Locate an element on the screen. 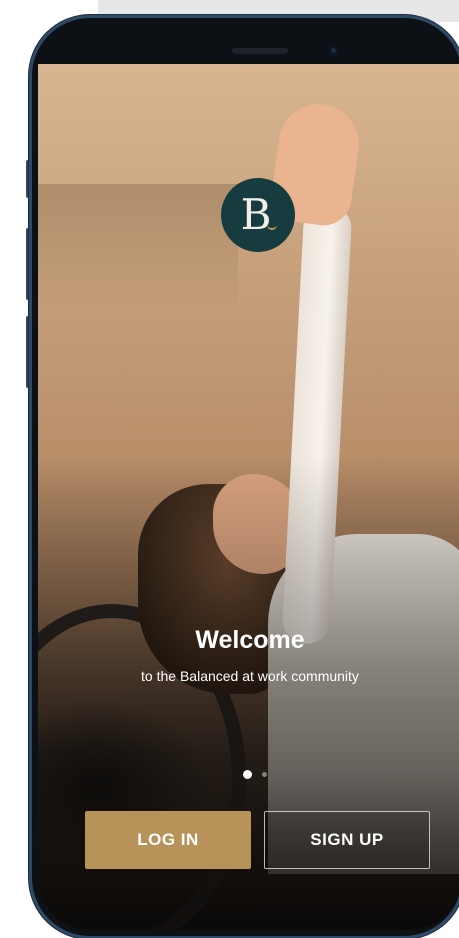 This screenshot has height=938, width=459. signup-button: SIGN UP is located at coordinates (347, 840).